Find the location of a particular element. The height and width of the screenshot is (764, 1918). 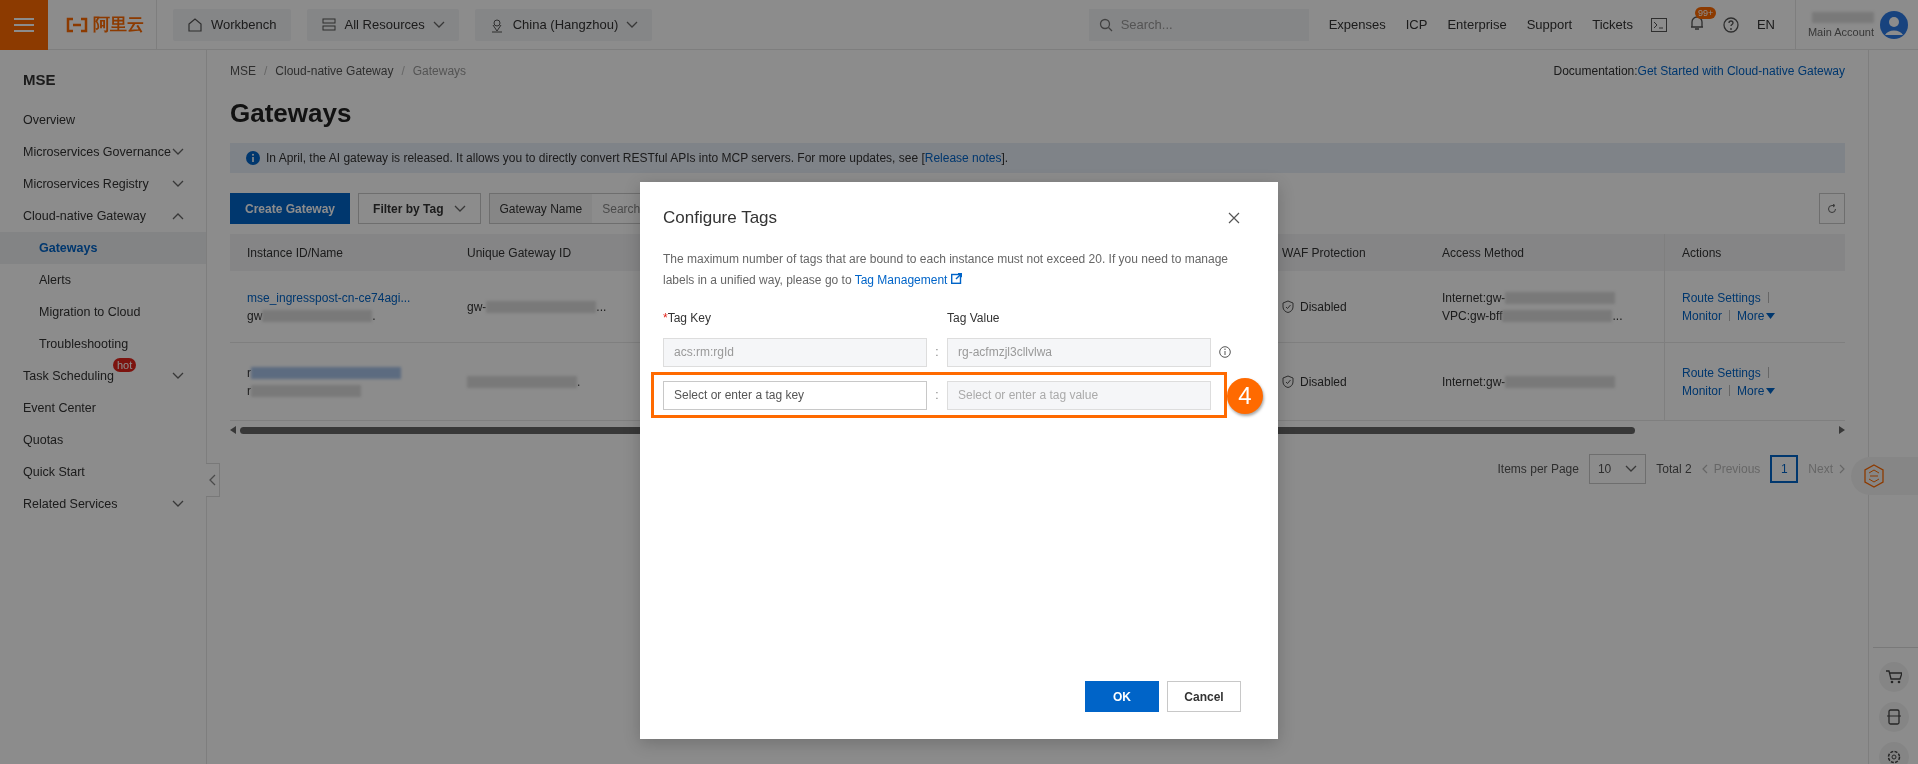

avatar-icon is located at coordinates (1894, 24).